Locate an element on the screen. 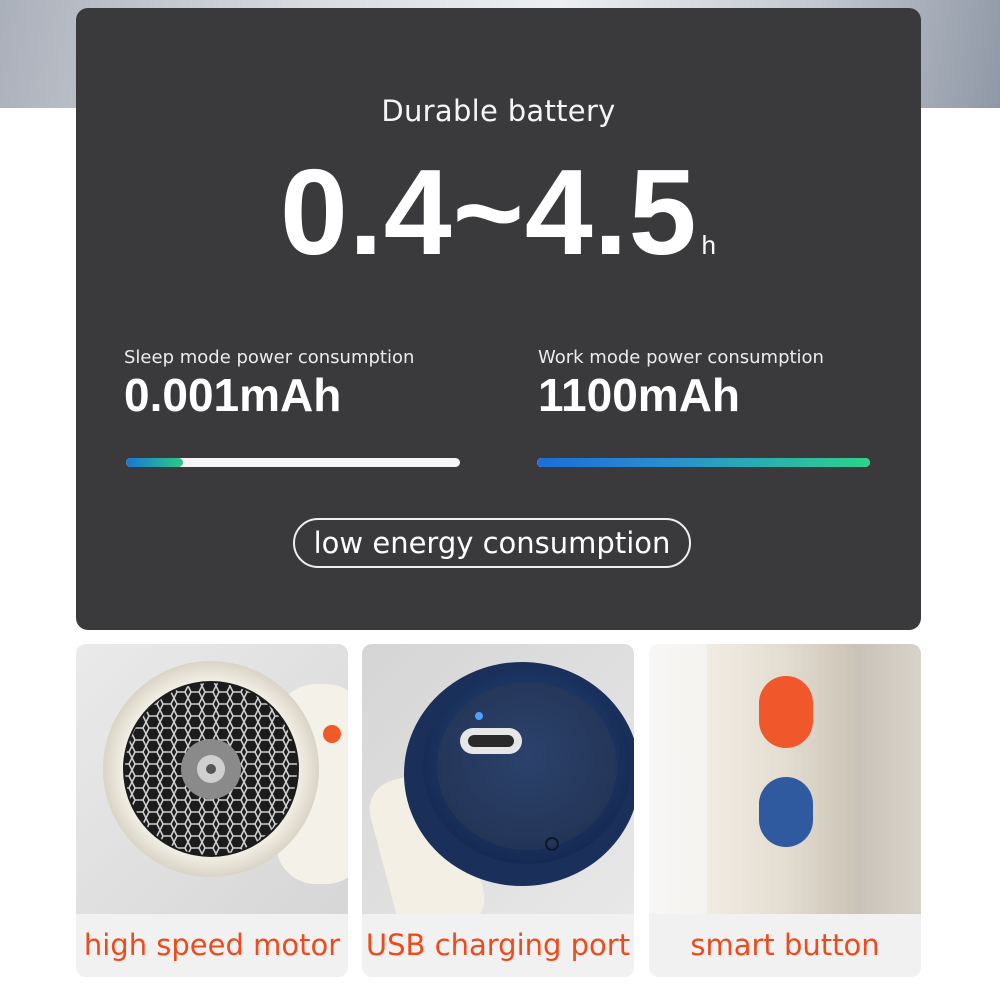 The image size is (1000, 1000). sleep-mode-bar-fill is located at coordinates (154, 462).